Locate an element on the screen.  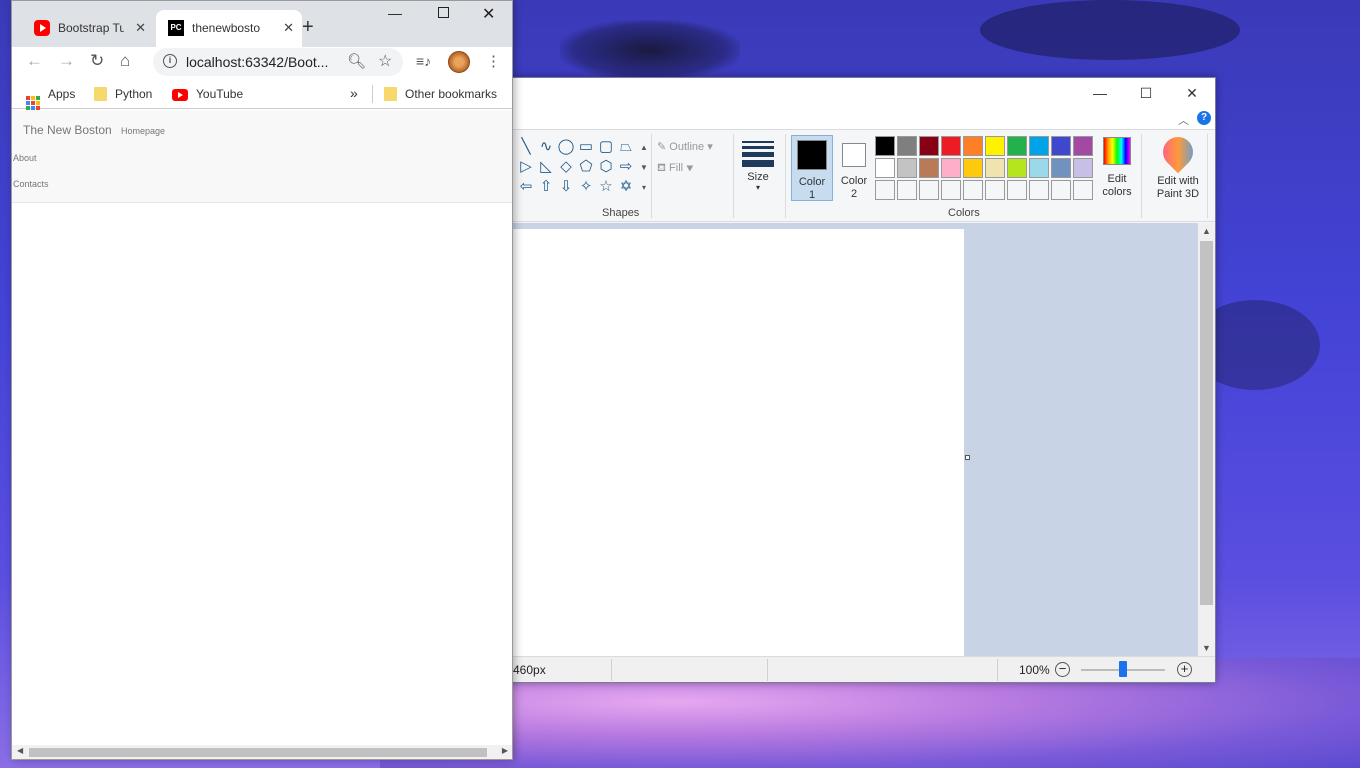
shapes-scroll: ▲ ▼ ▾ is located at coordinates (644, 168).